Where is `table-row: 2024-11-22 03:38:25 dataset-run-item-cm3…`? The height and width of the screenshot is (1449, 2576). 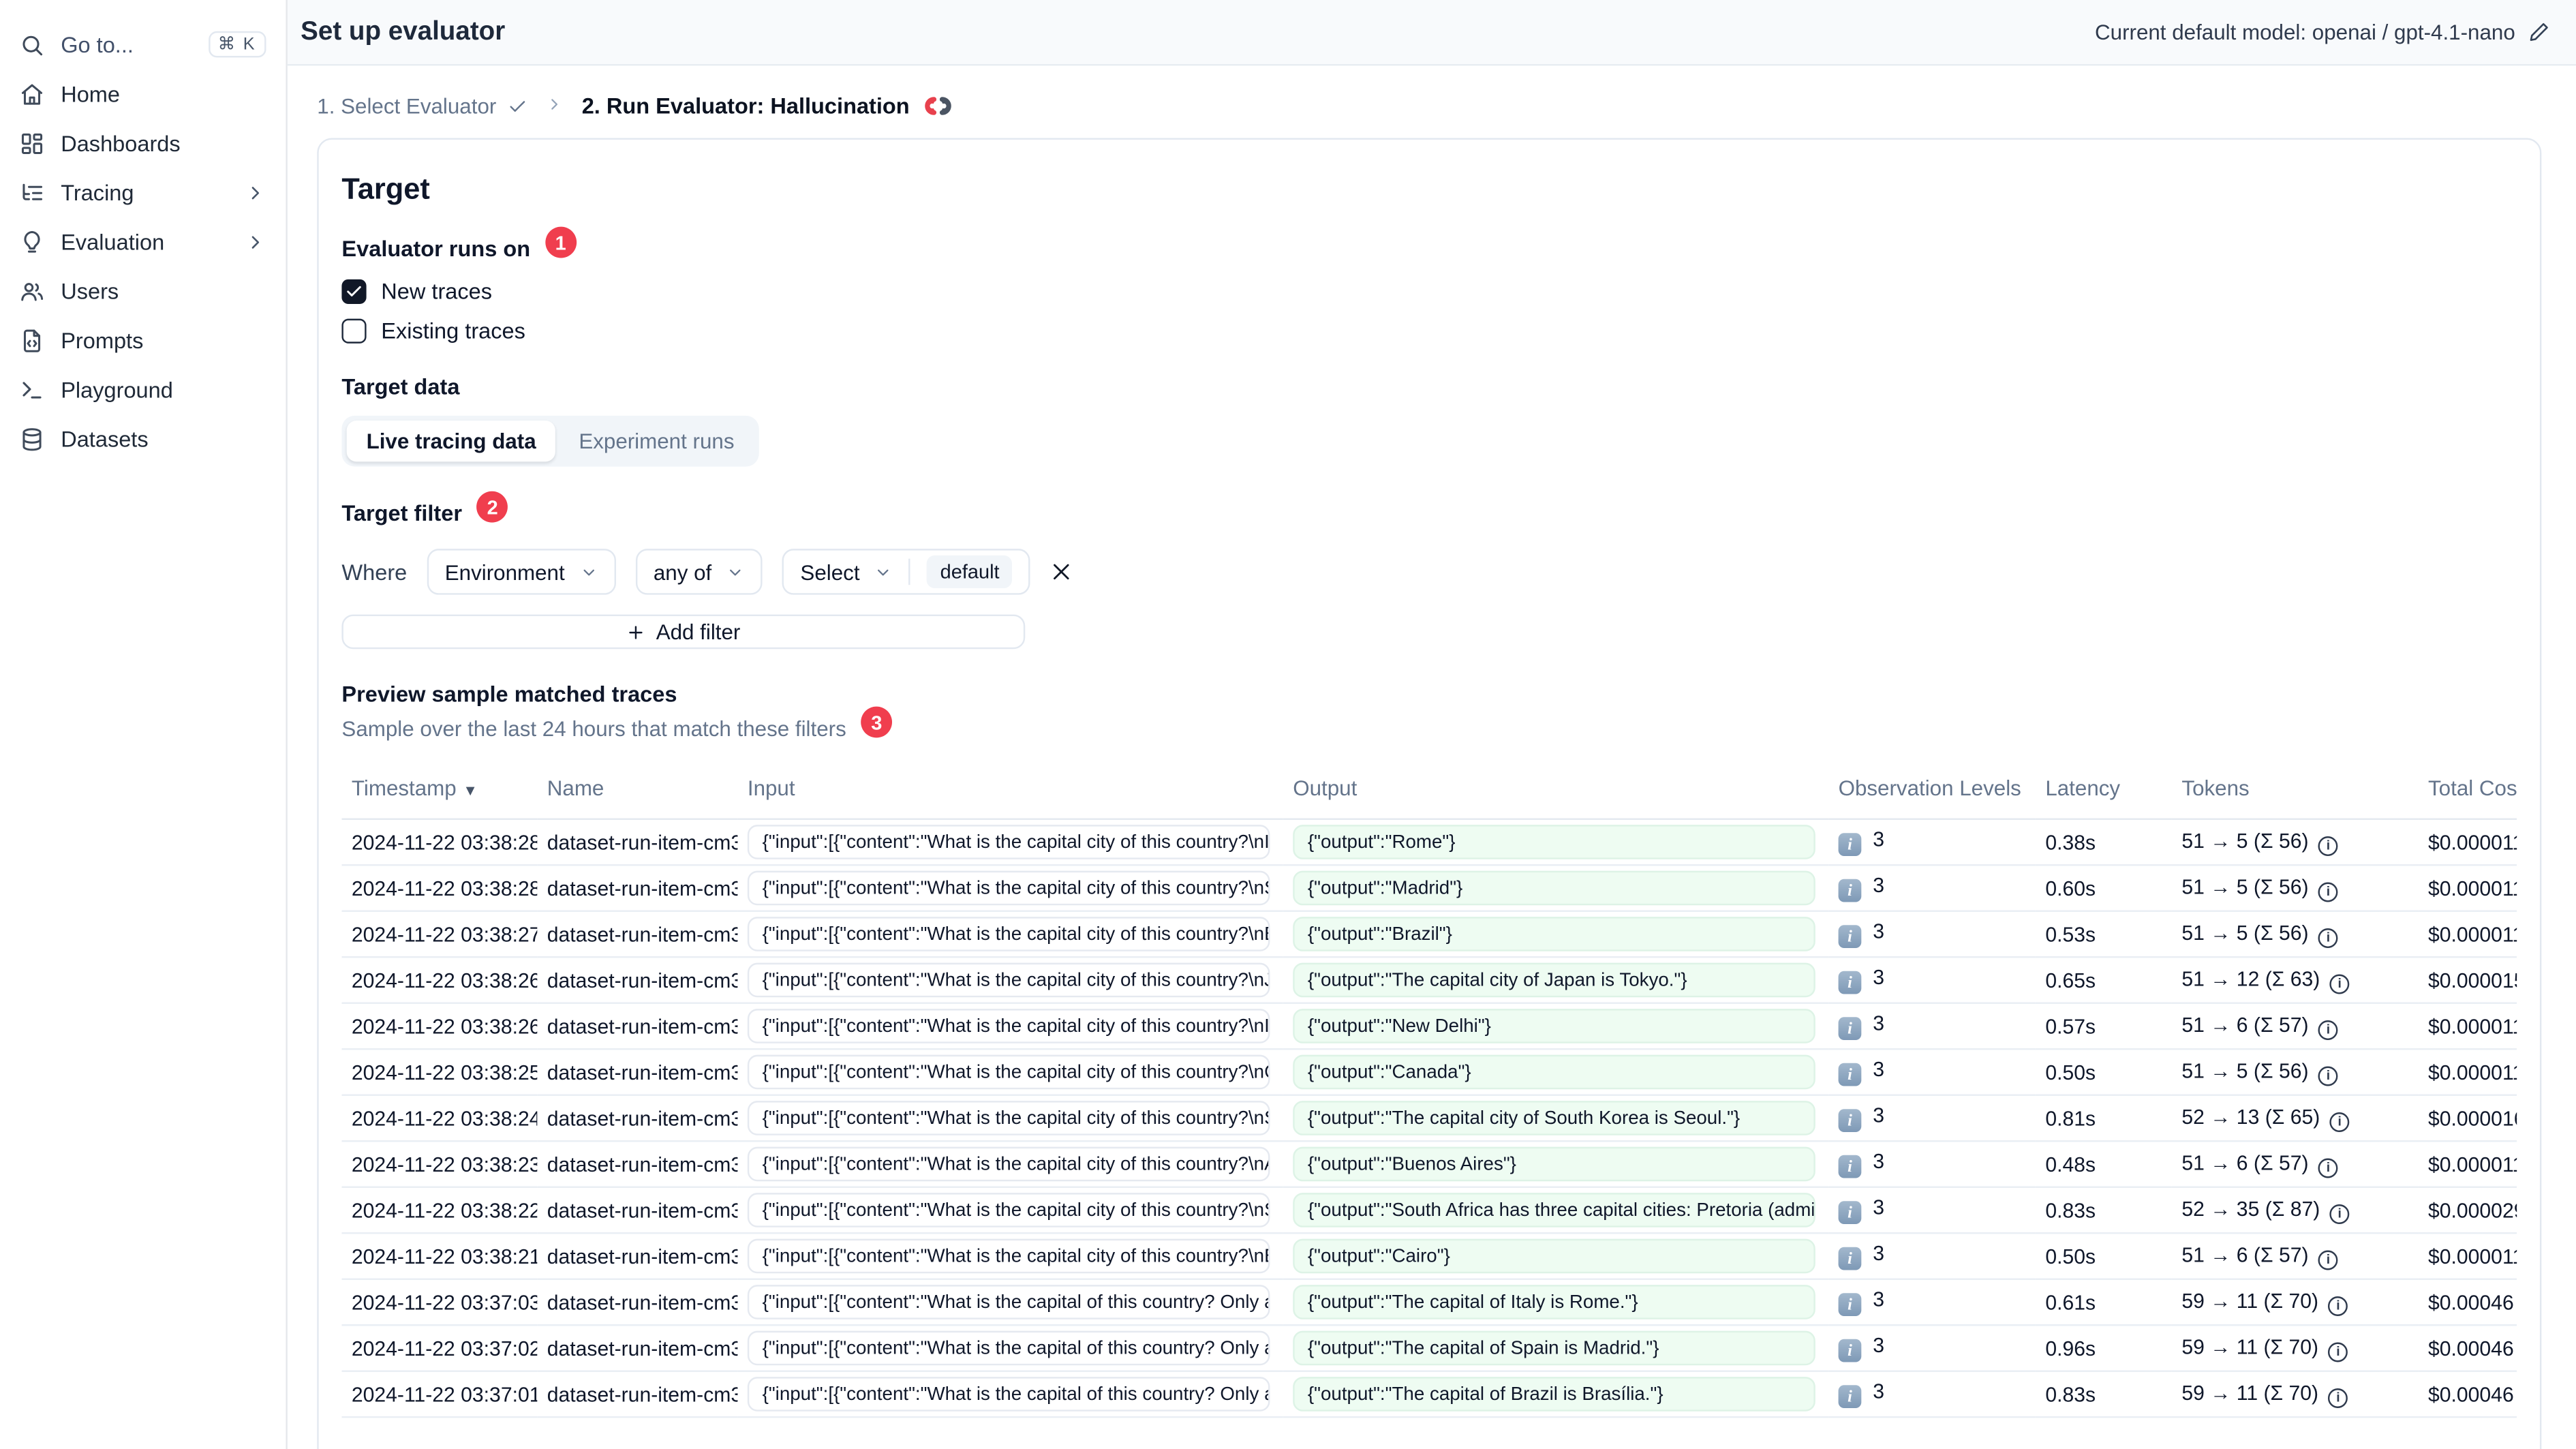 table-row: 2024-11-22 03:38:25 dataset-run-item-cm3… is located at coordinates (1429, 1072).